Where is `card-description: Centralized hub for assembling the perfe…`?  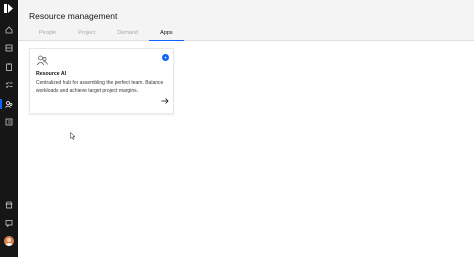
card-description: Centralized hub for assembling the perfe… is located at coordinates (100, 87).